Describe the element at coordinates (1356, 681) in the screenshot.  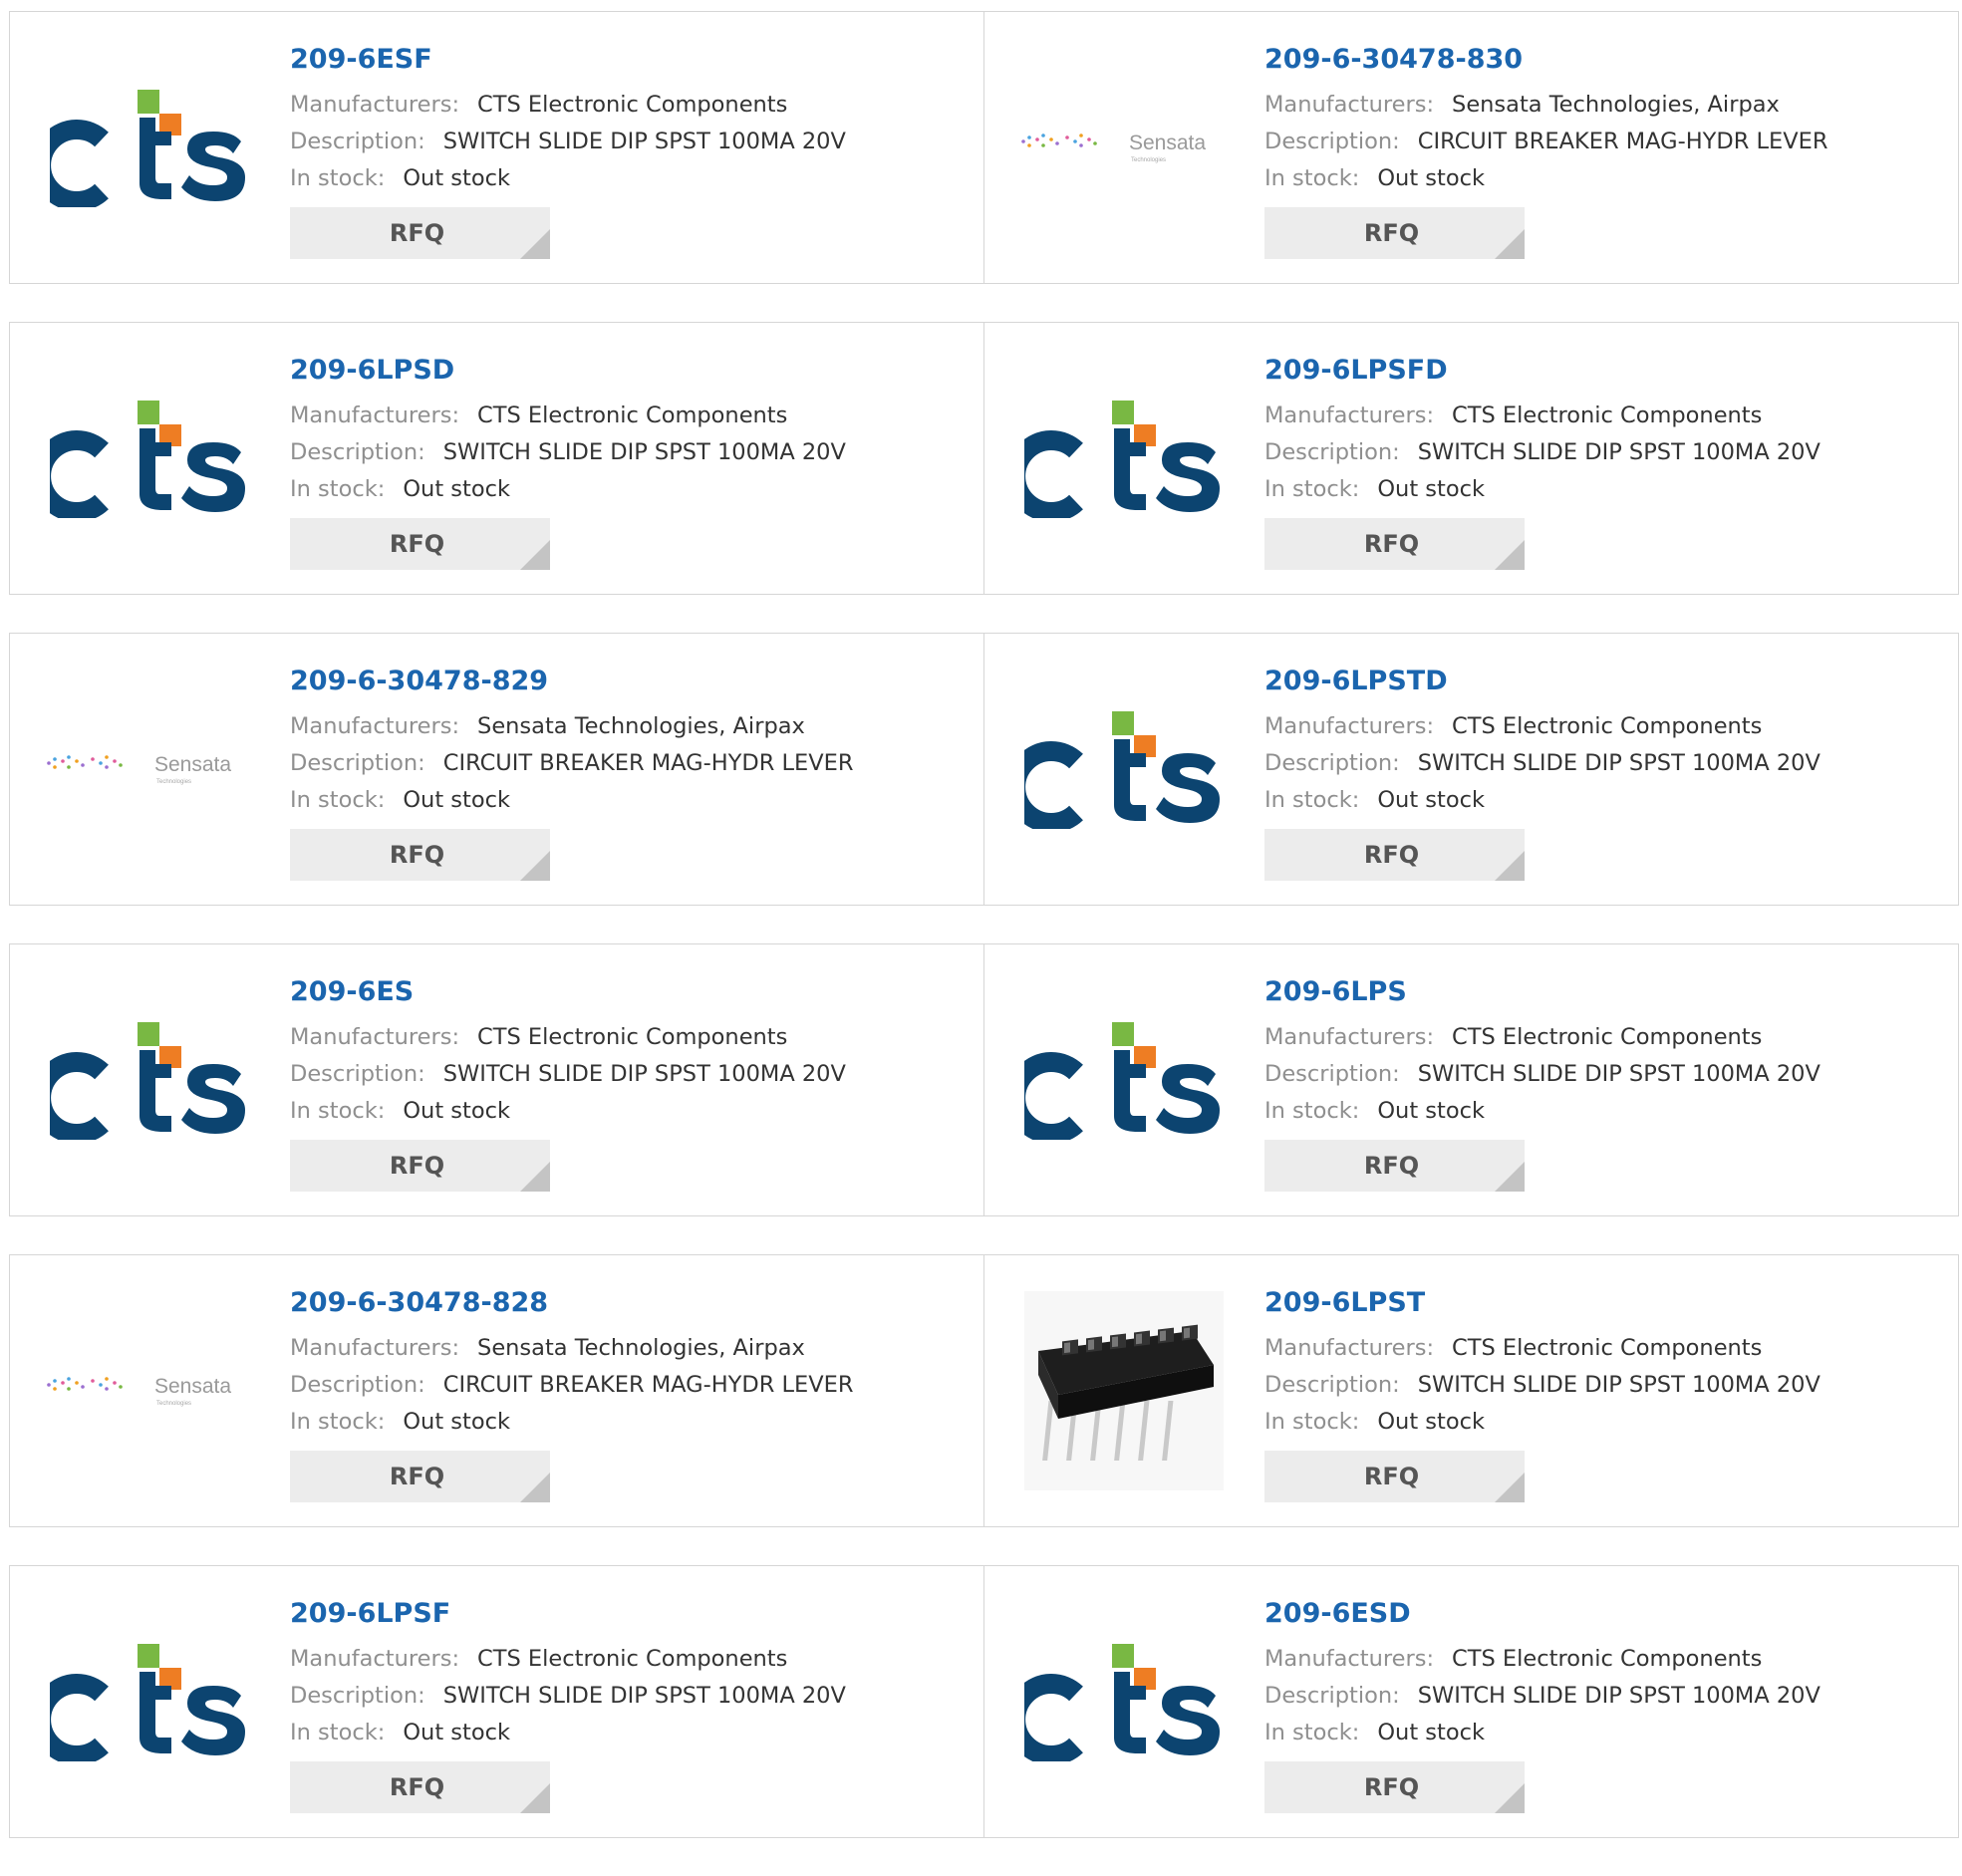
I see `part-number-link: 209-6LPSTD` at that location.